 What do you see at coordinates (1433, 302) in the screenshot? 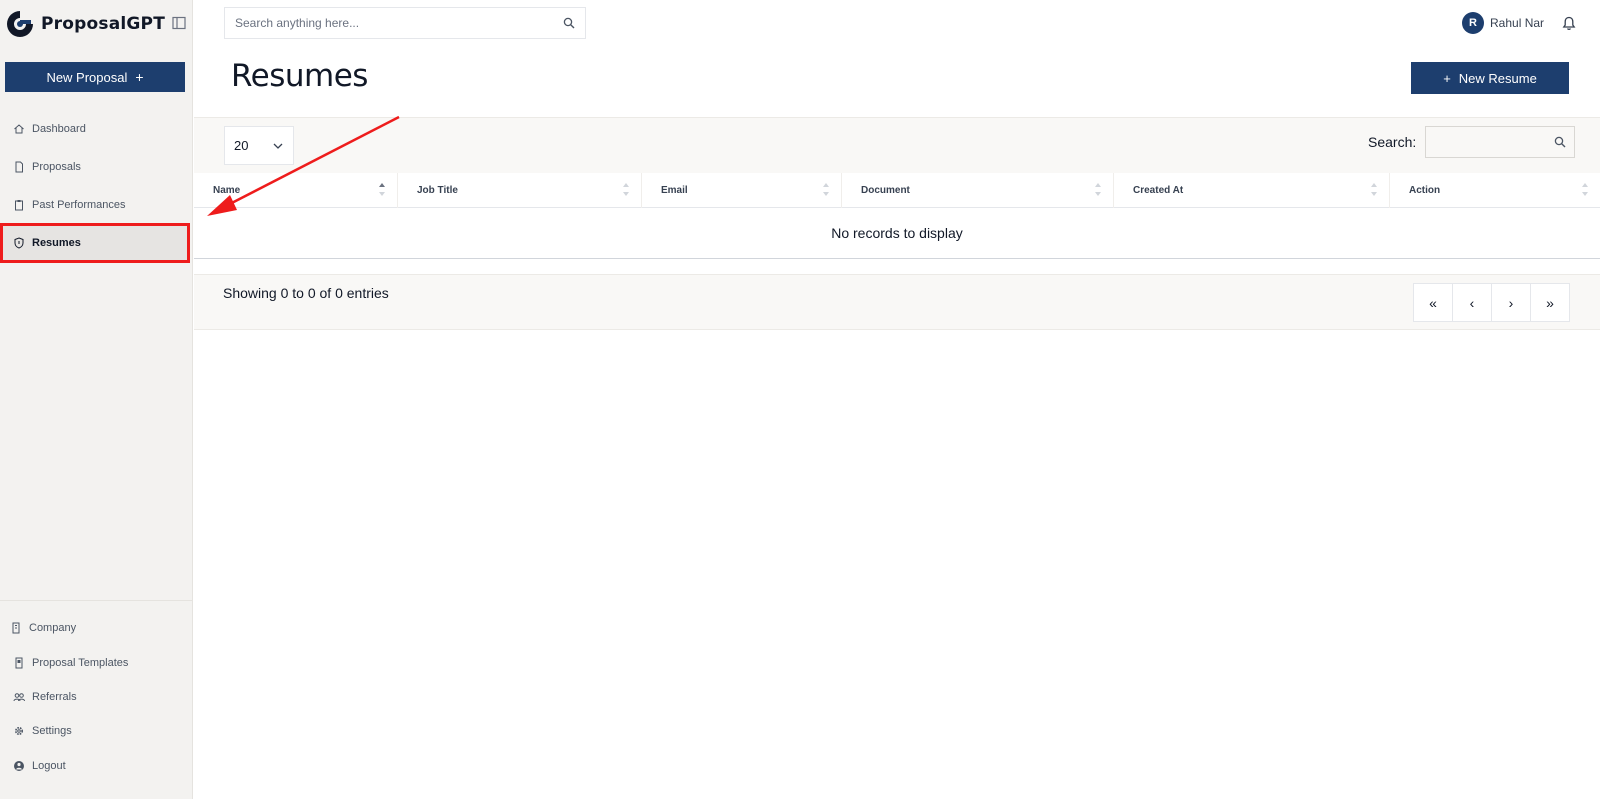
I see `first-page-button: «` at bounding box center [1433, 302].